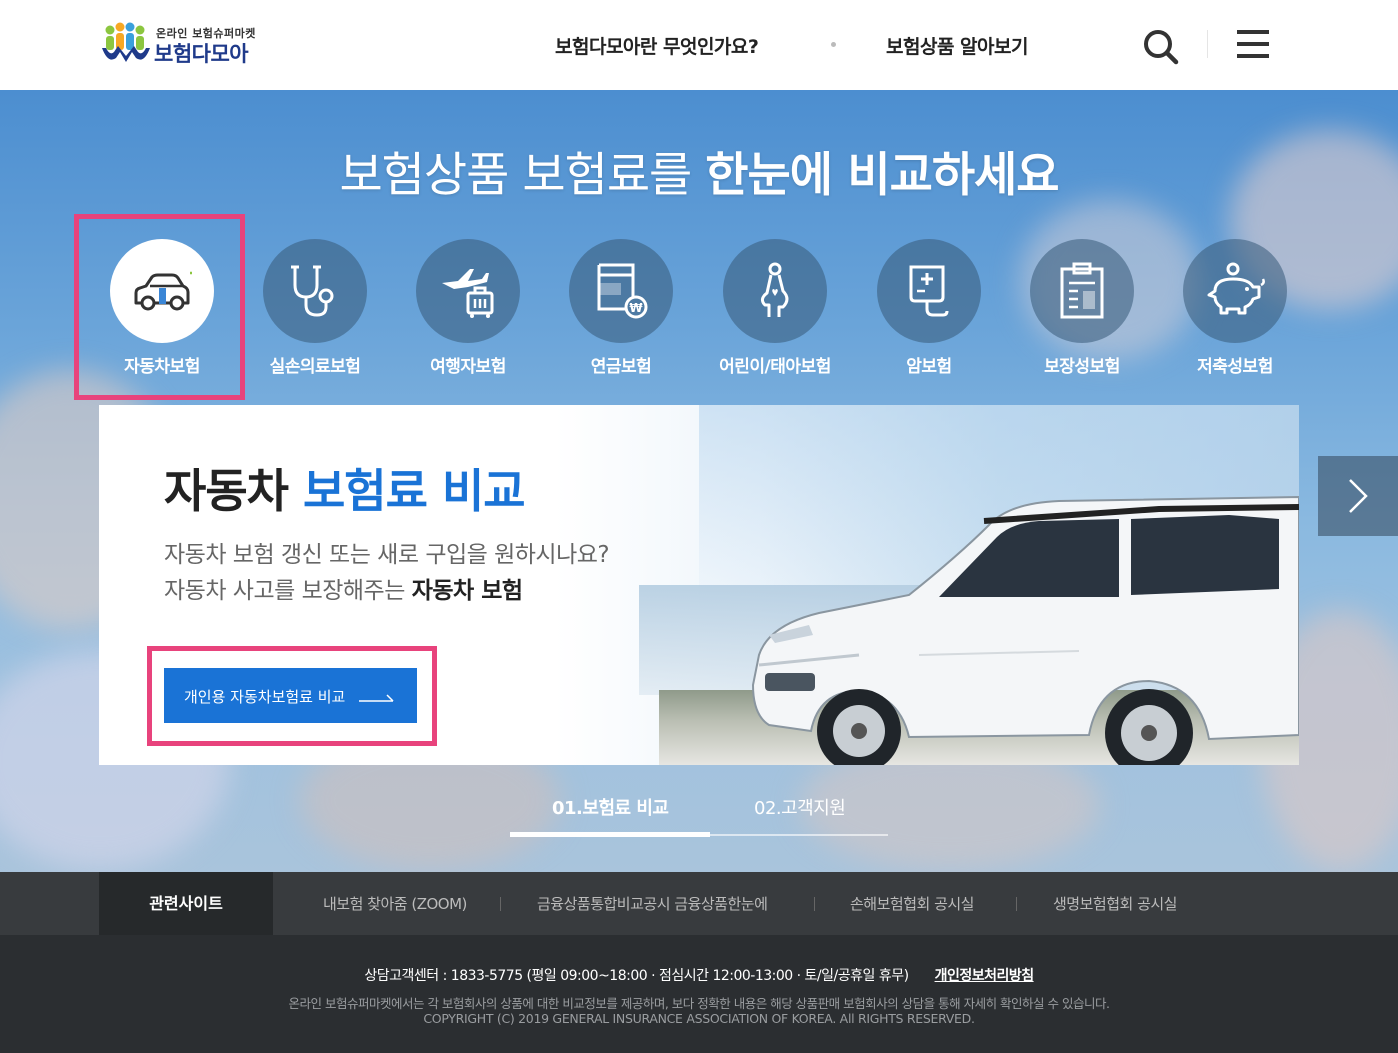 The image size is (1398, 1053). Describe the element at coordinates (985, 976) in the screenshot. I see `privacy-policy-link: 개인정보처리방침` at that location.